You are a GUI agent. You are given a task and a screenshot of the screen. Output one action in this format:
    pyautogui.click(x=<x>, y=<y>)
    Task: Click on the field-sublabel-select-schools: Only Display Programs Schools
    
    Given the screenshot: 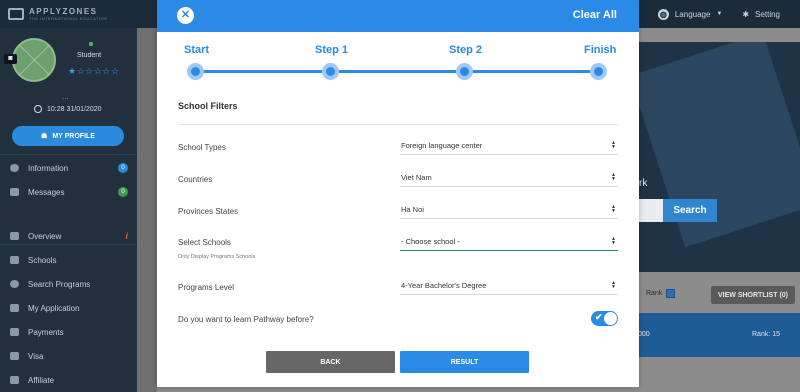 What is the action you would take?
    pyautogui.click(x=217, y=257)
    